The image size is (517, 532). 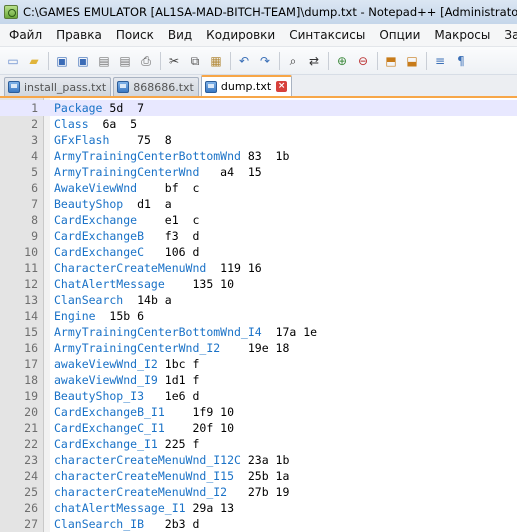 I want to click on save-all-icon: ▣, so click(x=83, y=61).